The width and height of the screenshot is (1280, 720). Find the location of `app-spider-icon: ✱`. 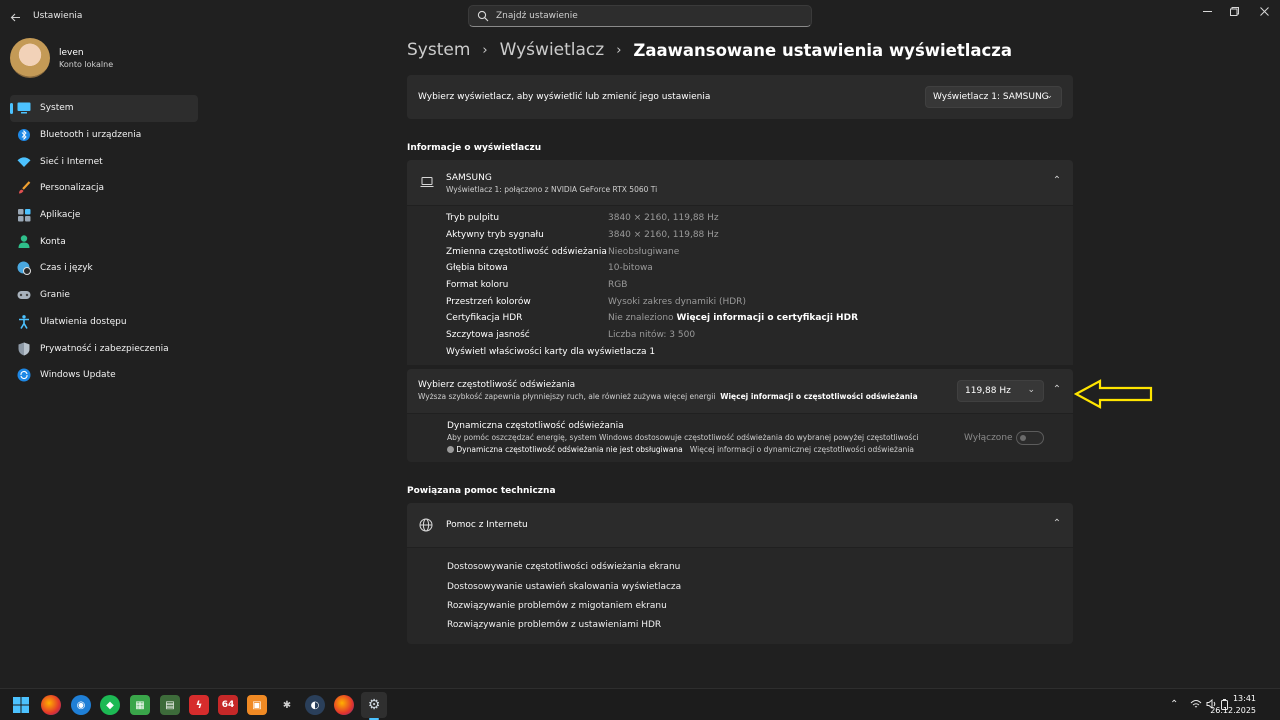

app-spider-icon: ✱ is located at coordinates (287, 705).